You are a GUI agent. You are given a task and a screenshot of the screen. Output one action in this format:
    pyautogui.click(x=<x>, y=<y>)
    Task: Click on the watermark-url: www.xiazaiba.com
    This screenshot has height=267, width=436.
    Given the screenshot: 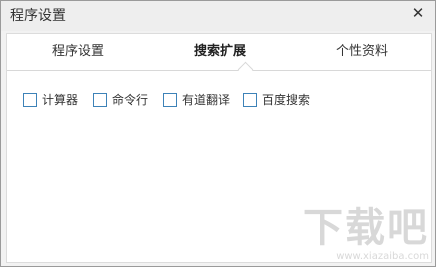 What is the action you would take?
    pyautogui.click(x=382, y=256)
    